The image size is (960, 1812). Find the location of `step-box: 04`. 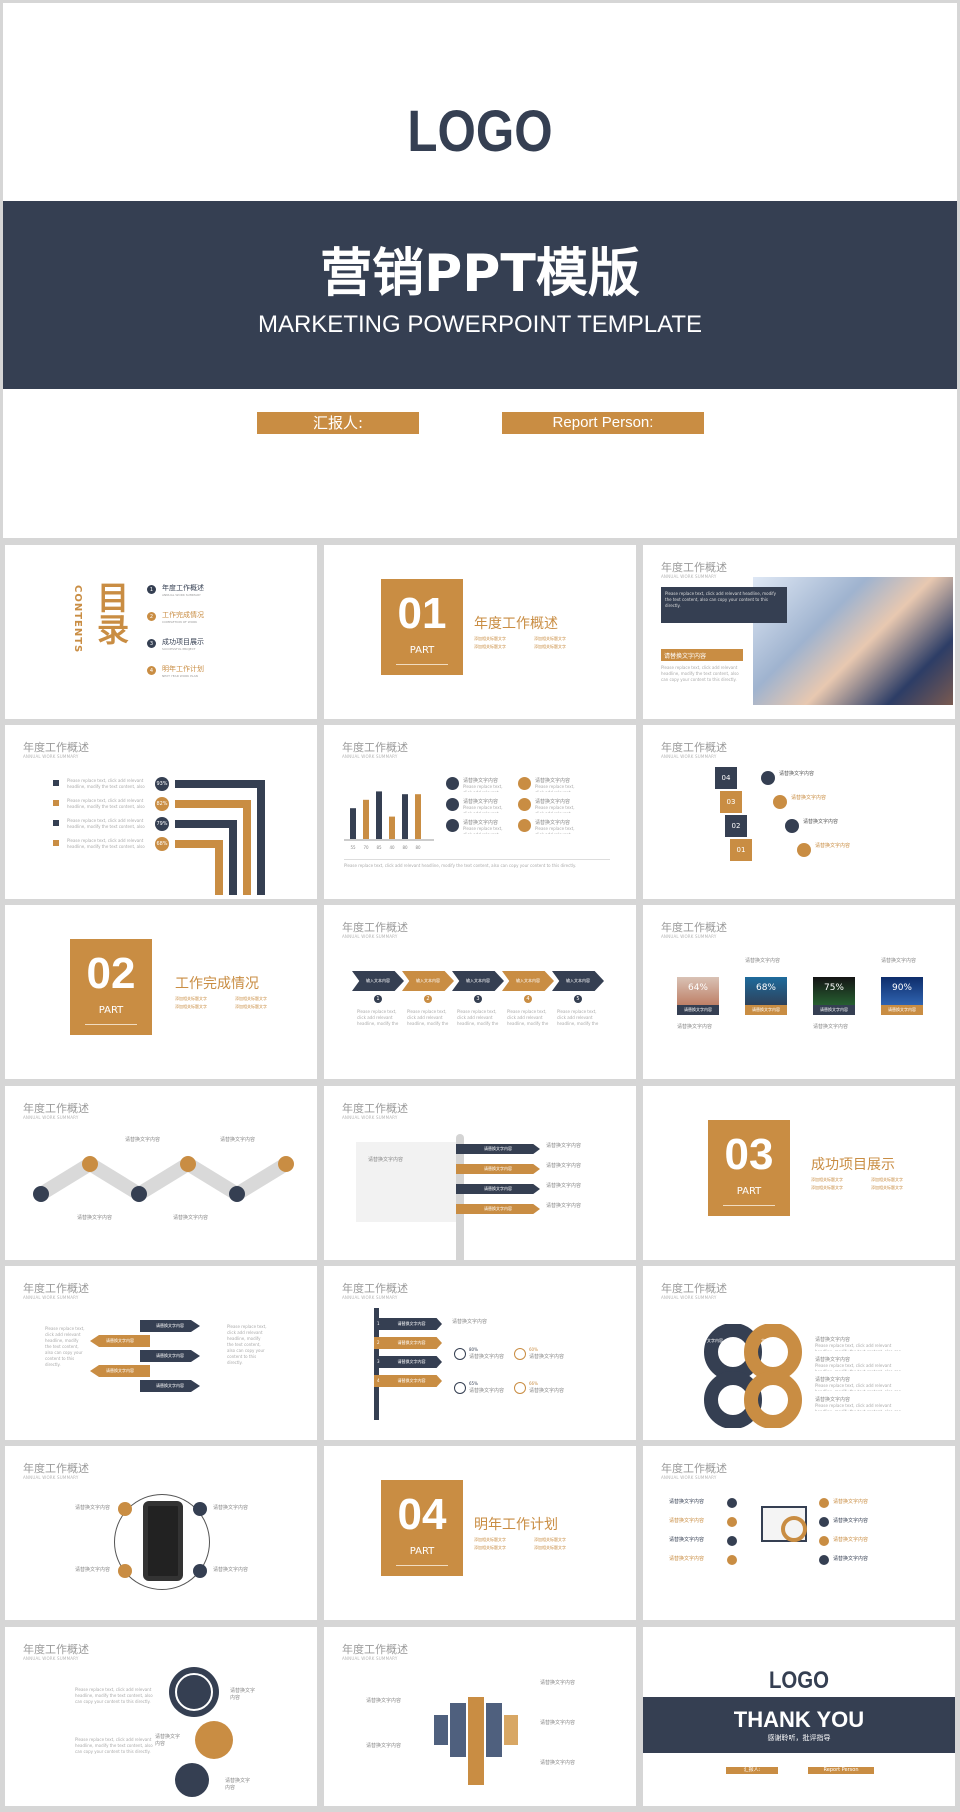

step-box: 04 is located at coordinates (726, 778).